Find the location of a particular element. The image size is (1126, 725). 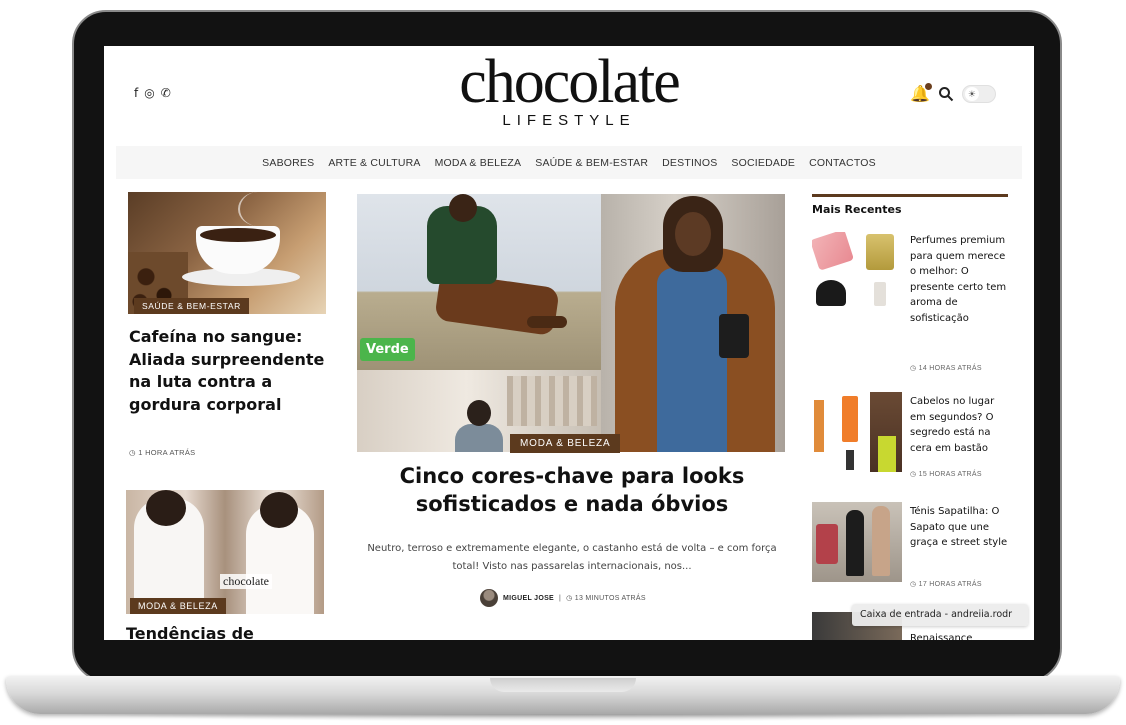

coffee-surface is located at coordinates (238, 235).